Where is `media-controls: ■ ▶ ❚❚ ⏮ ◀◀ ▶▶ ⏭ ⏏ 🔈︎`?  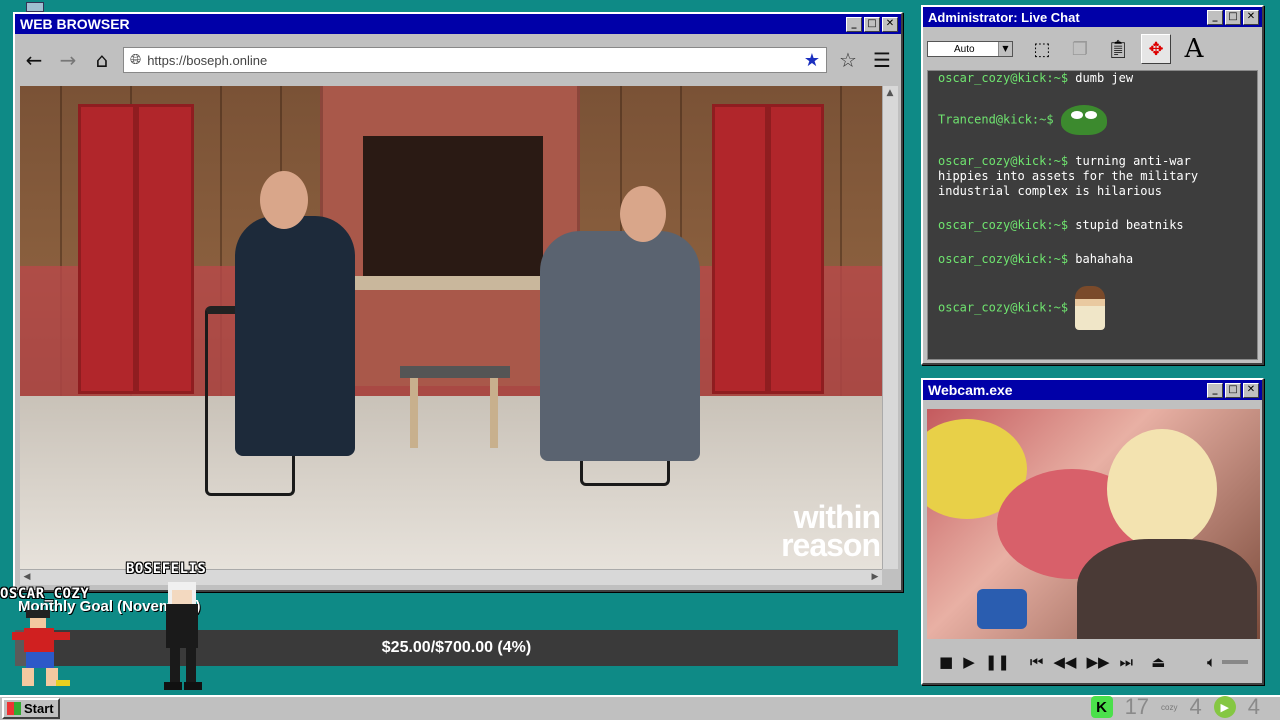 media-controls: ■ ▶ ❚❚ ⏮ ◀◀ ▶▶ ⏭ ⏏ 🔈︎ is located at coordinates (1093, 662).